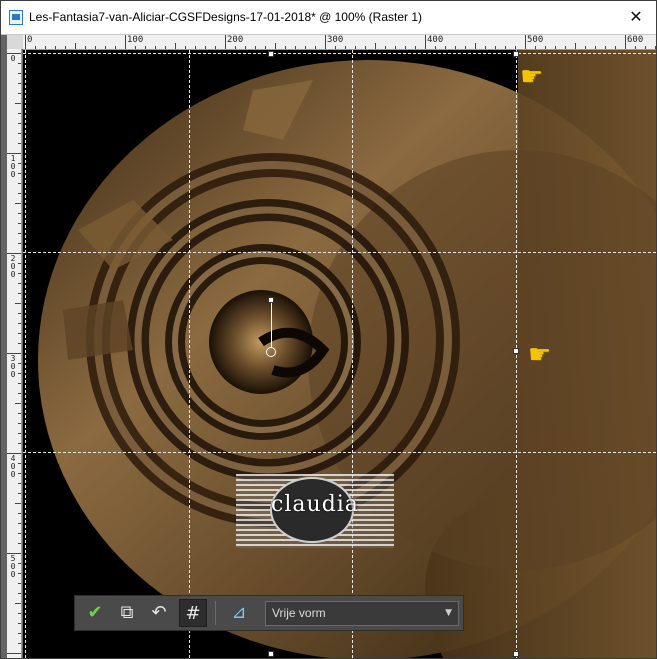  I want to click on document-icon, so click(16, 17).